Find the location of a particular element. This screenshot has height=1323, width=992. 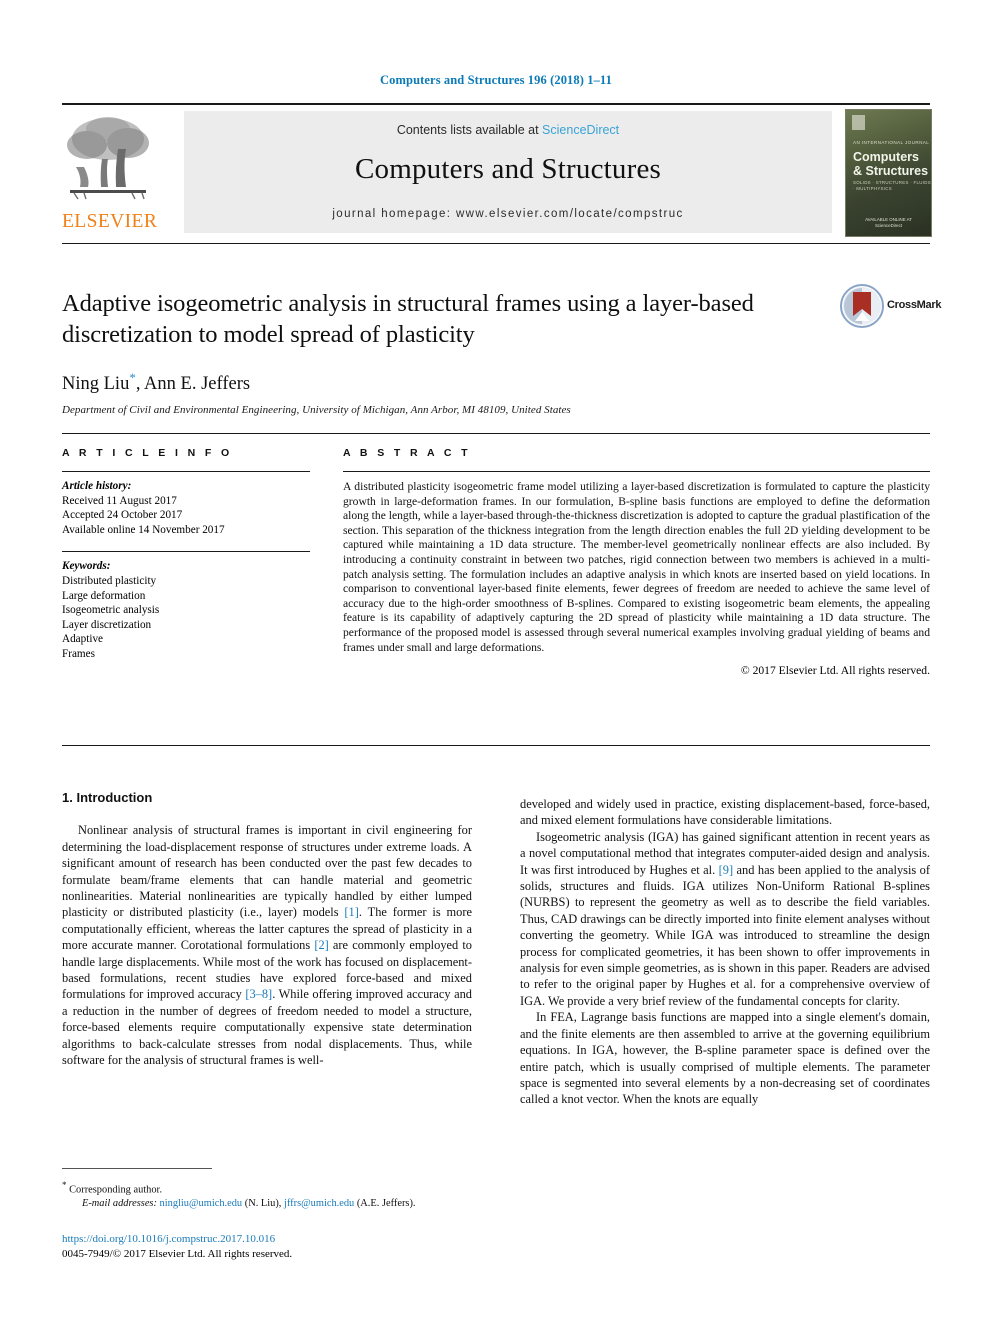

cover-title: Computers & Structures is located at coordinates (890, 164).